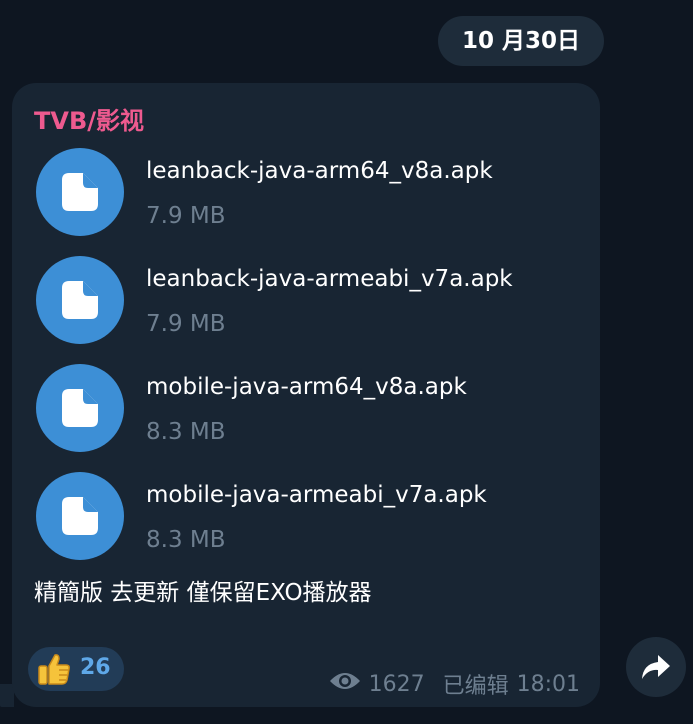  I want to click on date-separator: 10 月30日, so click(521, 41).